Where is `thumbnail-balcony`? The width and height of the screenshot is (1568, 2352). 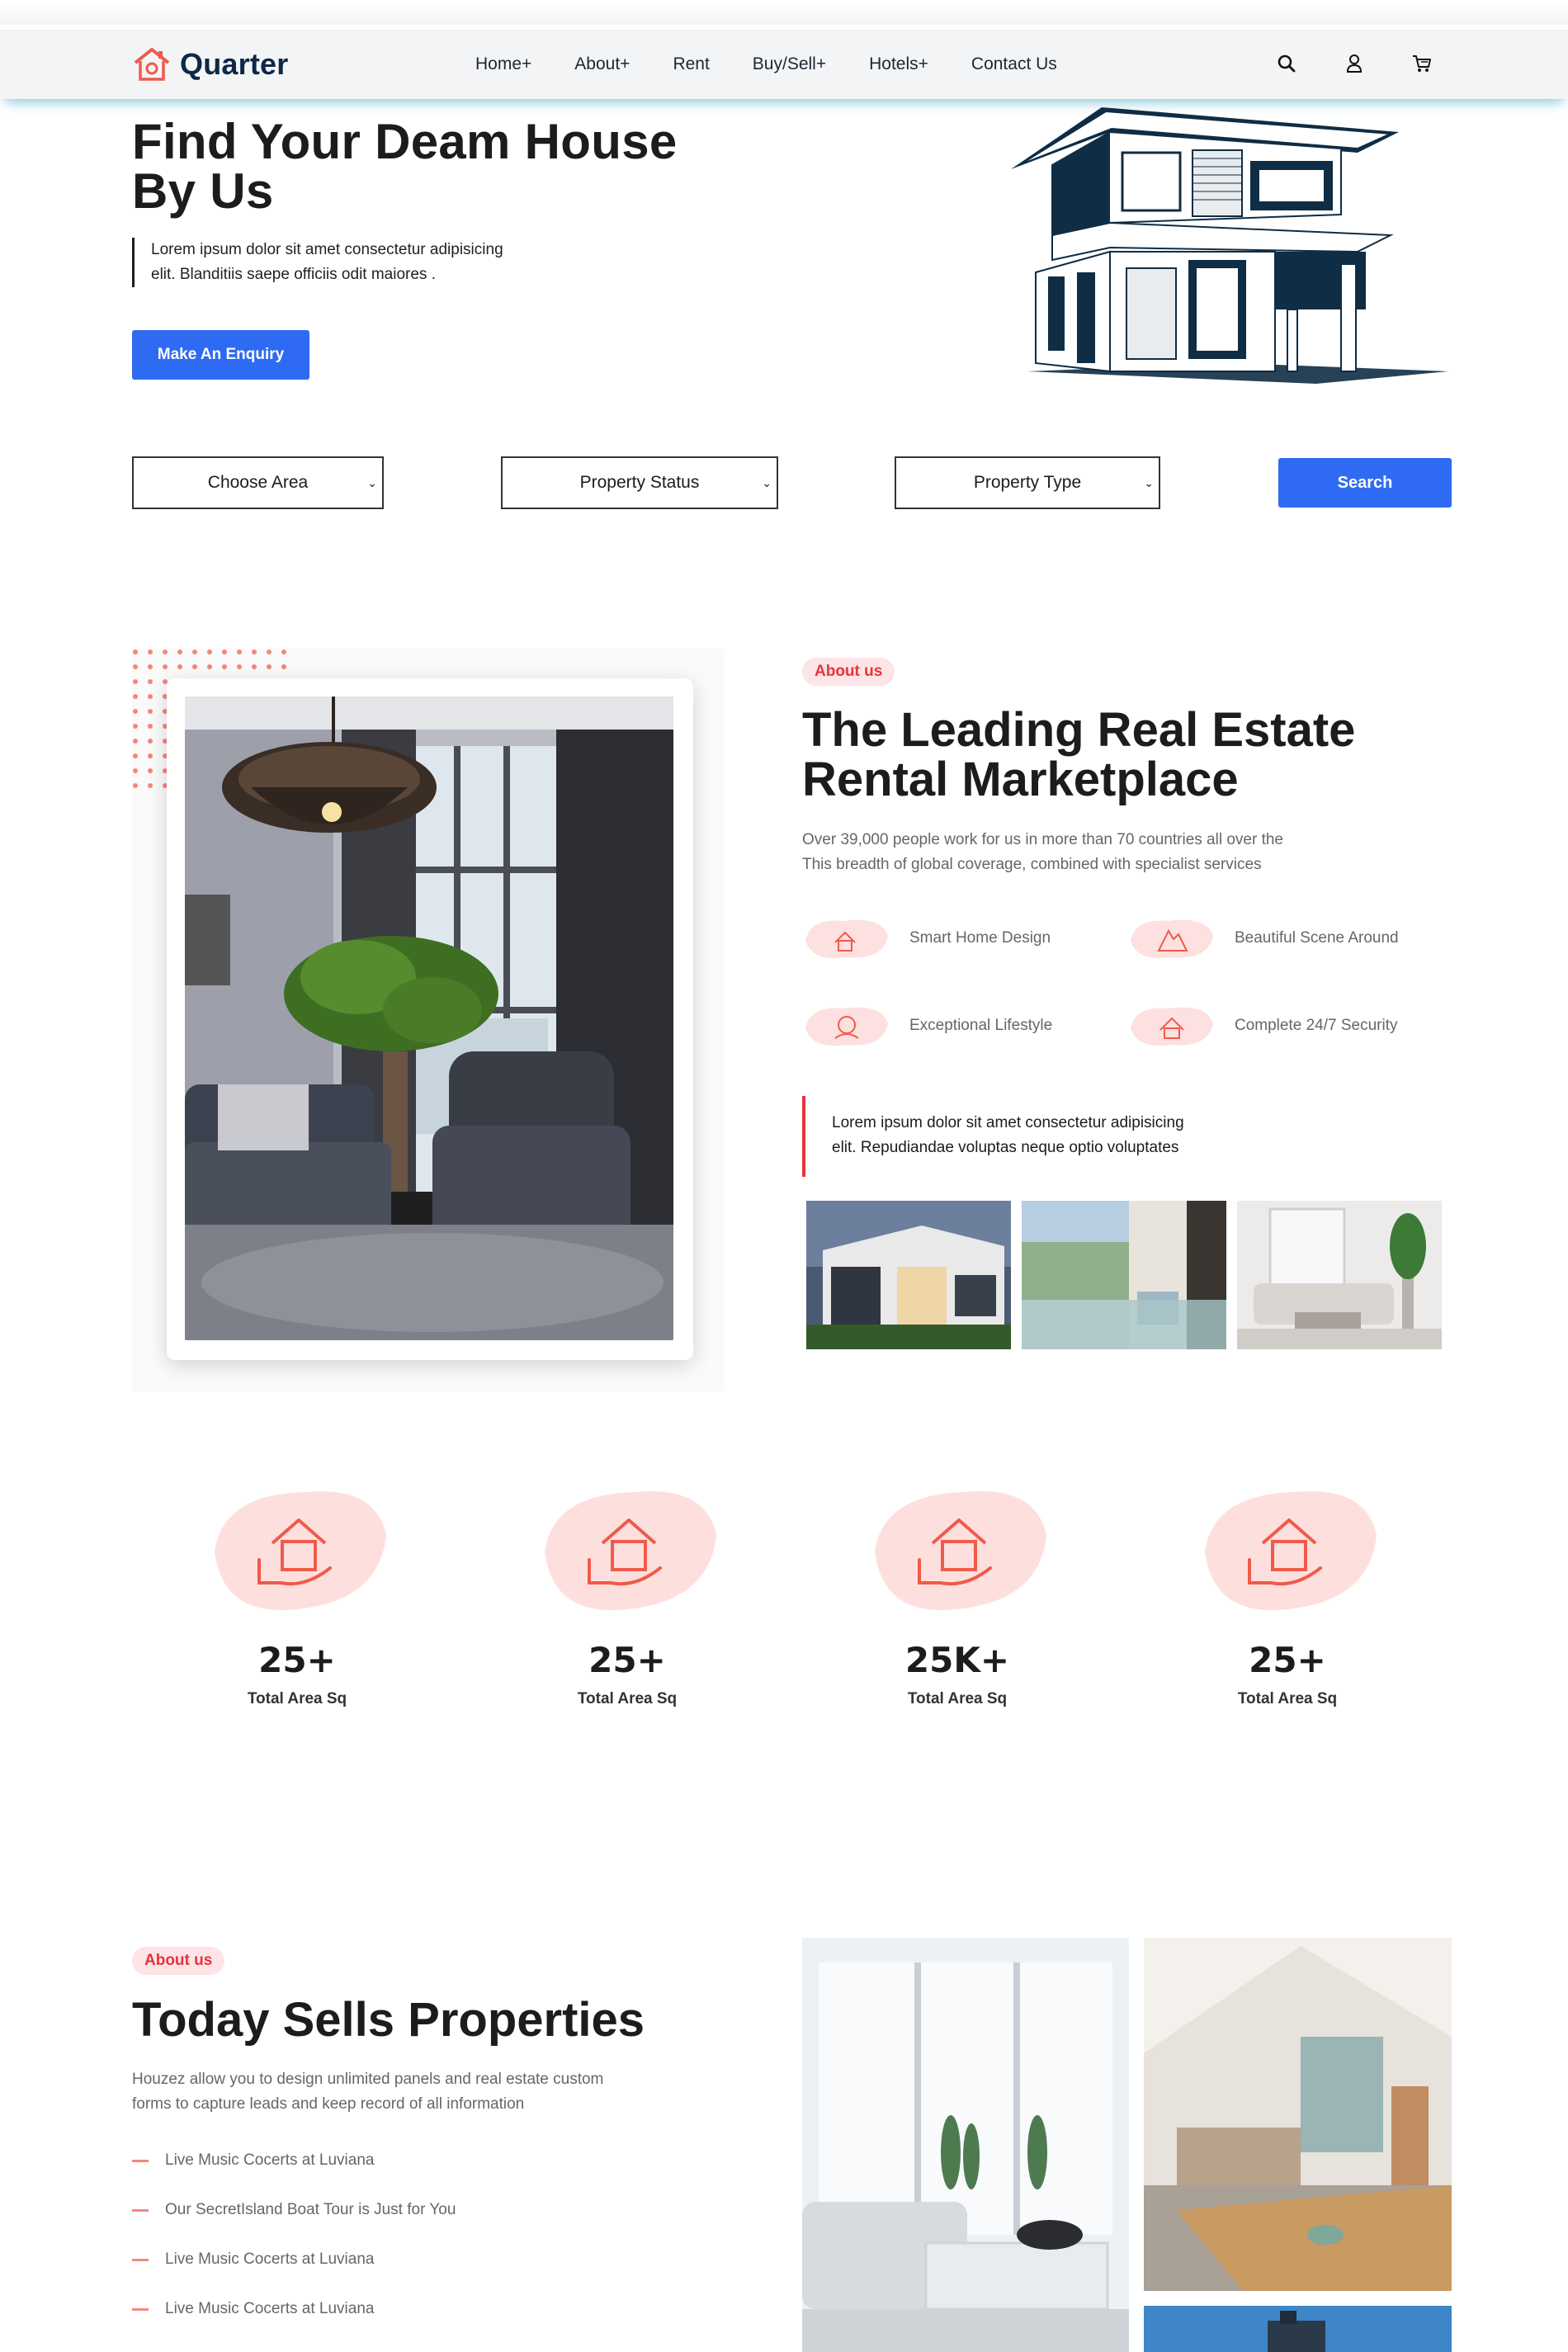 thumbnail-balcony is located at coordinates (1124, 1275).